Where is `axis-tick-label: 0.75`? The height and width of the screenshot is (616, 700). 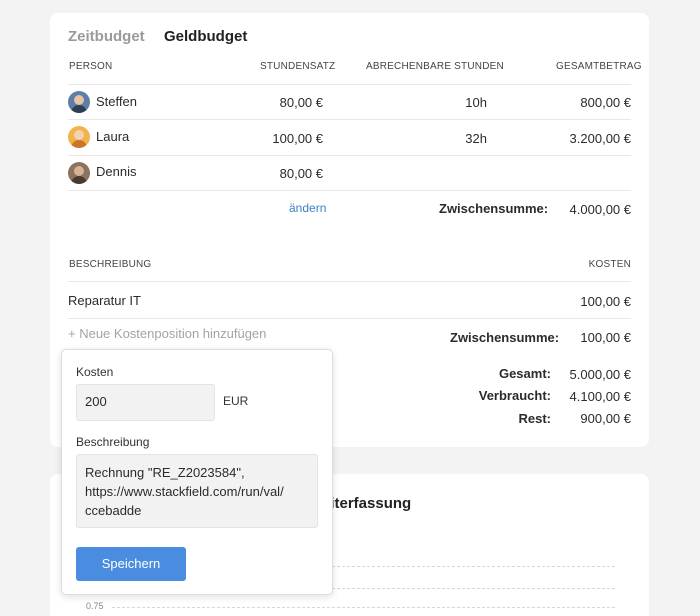
axis-tick-label: 0.75 is located at coordinates (95, 606).